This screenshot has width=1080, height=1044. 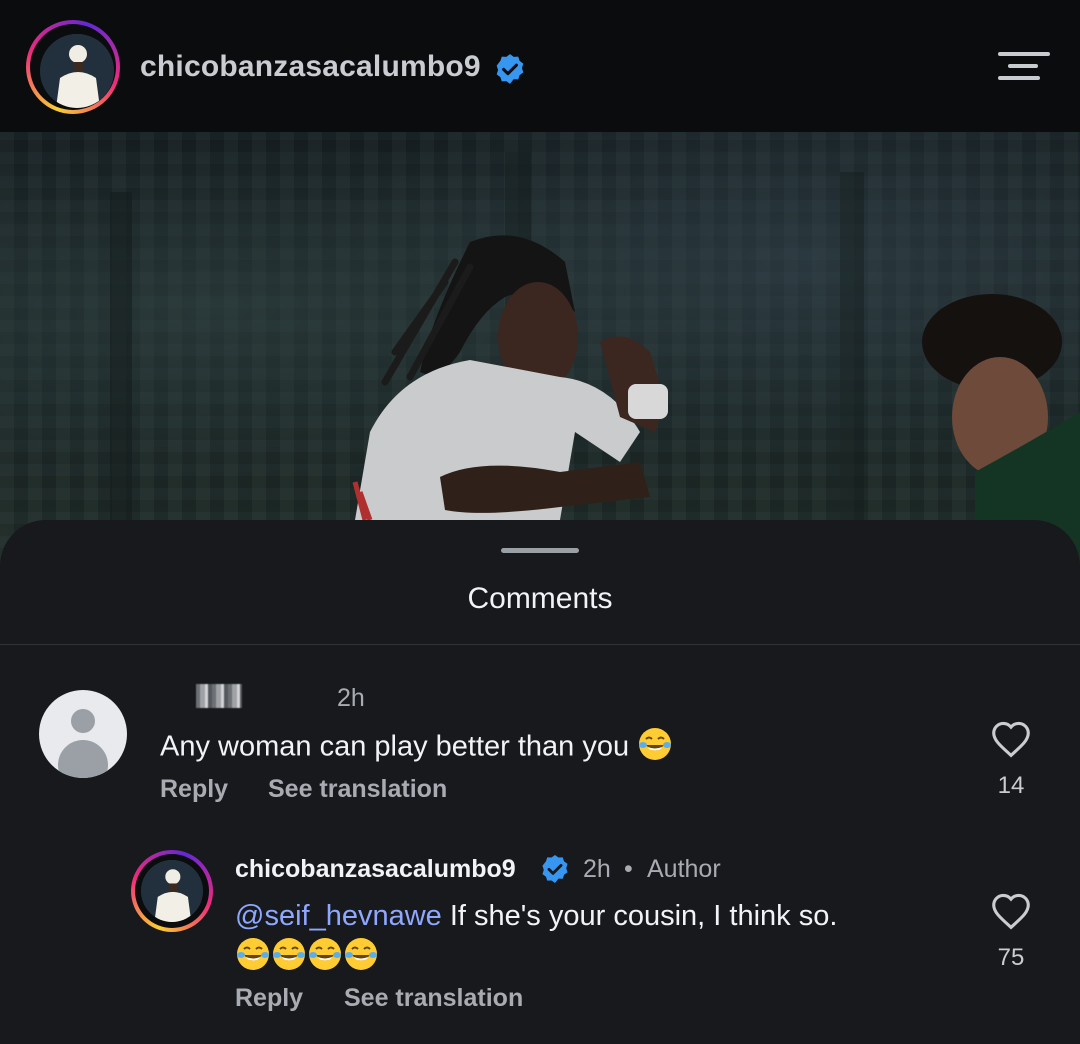 I want to click on emoji-row, so click(x=307, y=956).